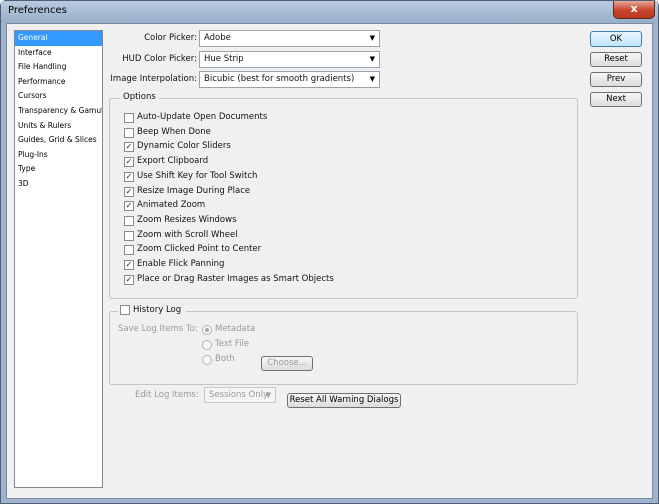 The height and width of the screenshot is (504, 659). I want to click on close-icon: x, so click(634, 8).